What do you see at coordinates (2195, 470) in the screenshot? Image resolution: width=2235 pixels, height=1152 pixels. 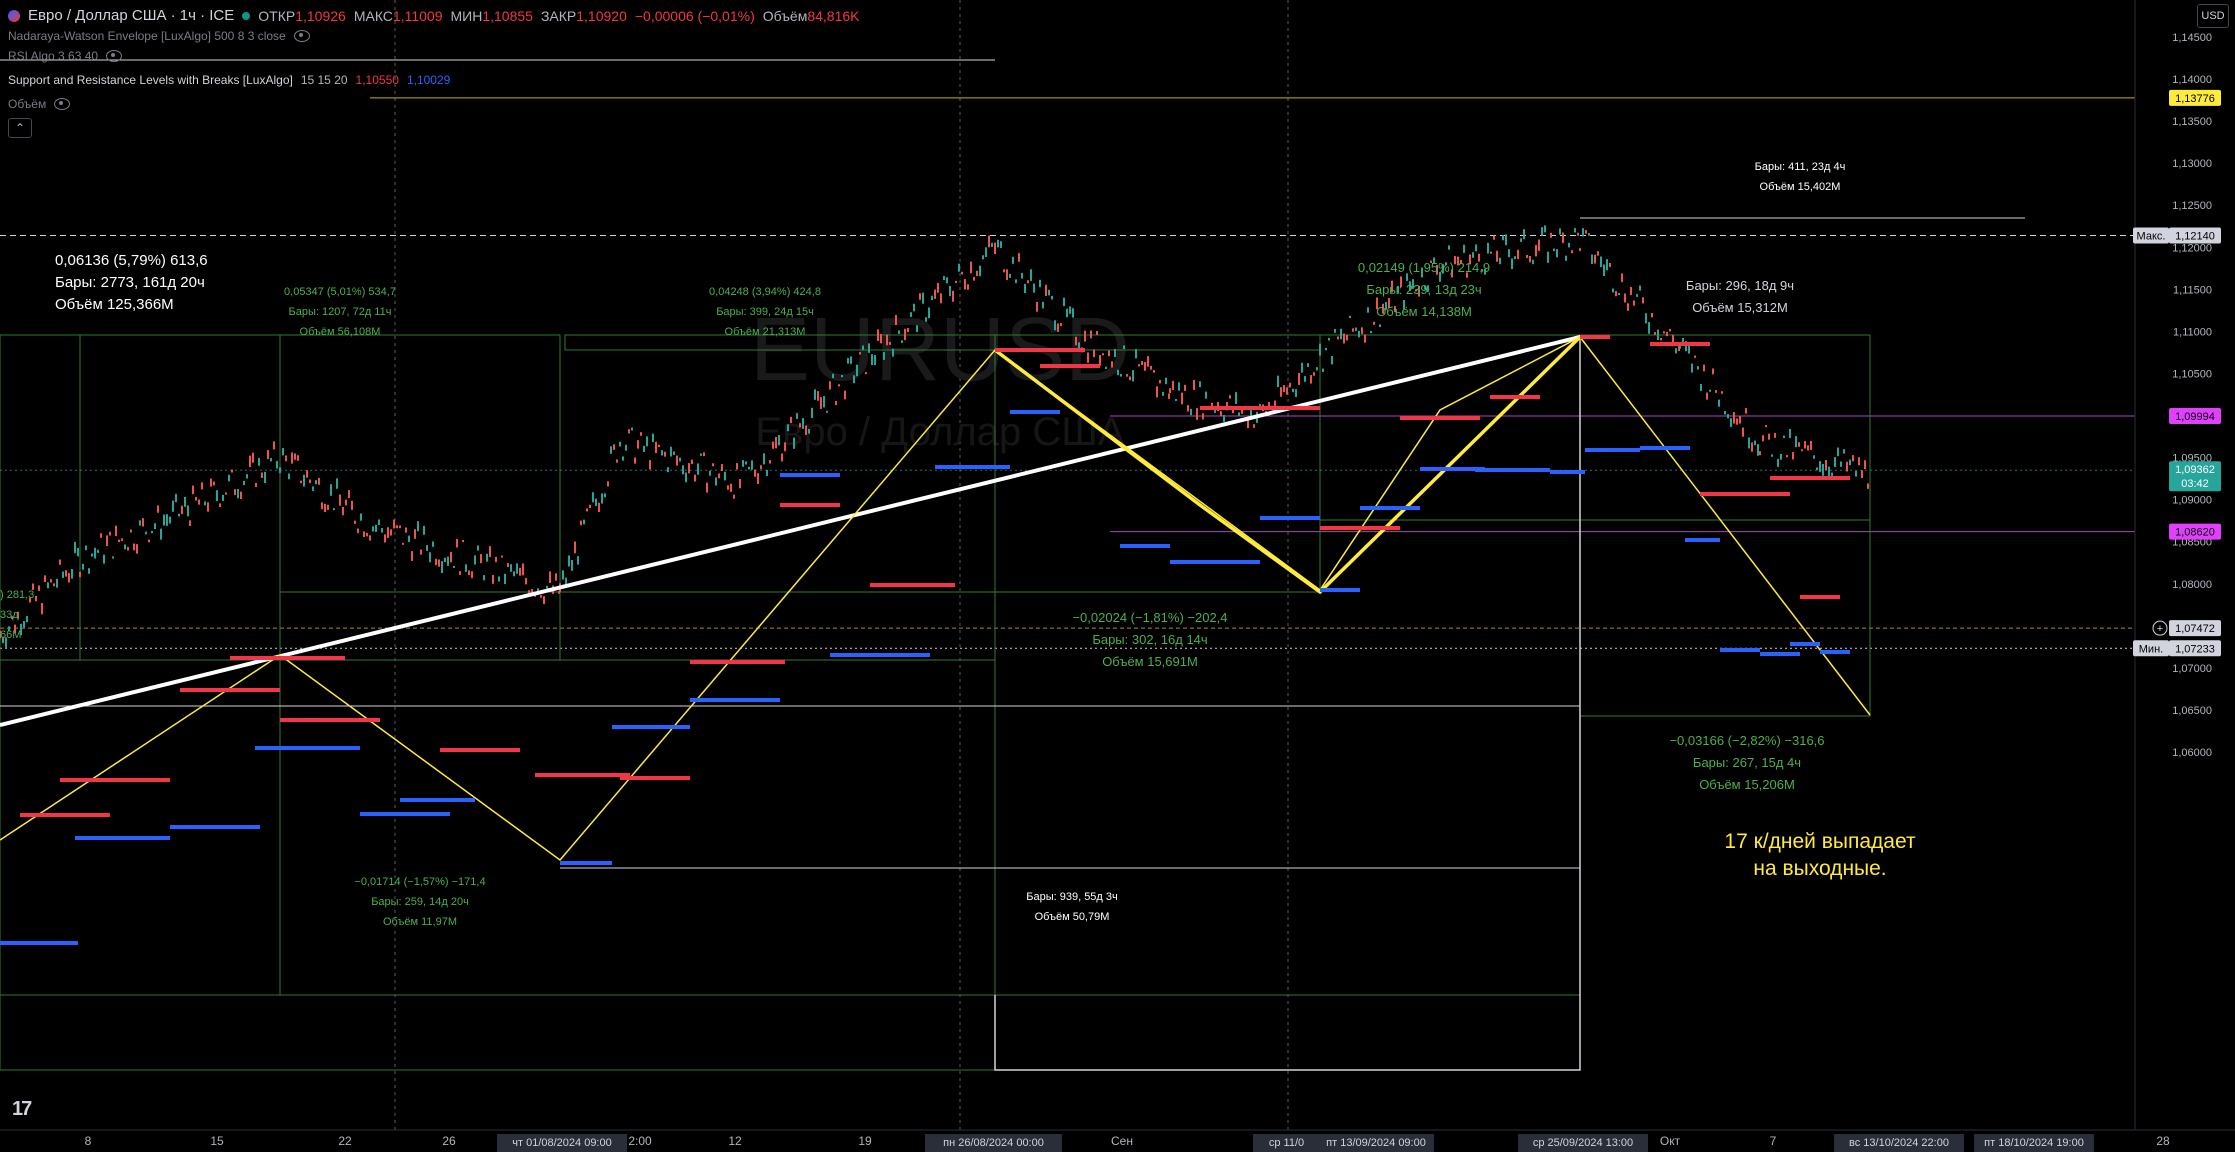 I see `price-badge-value: 1,09362` at bounding box center [2195, 470].